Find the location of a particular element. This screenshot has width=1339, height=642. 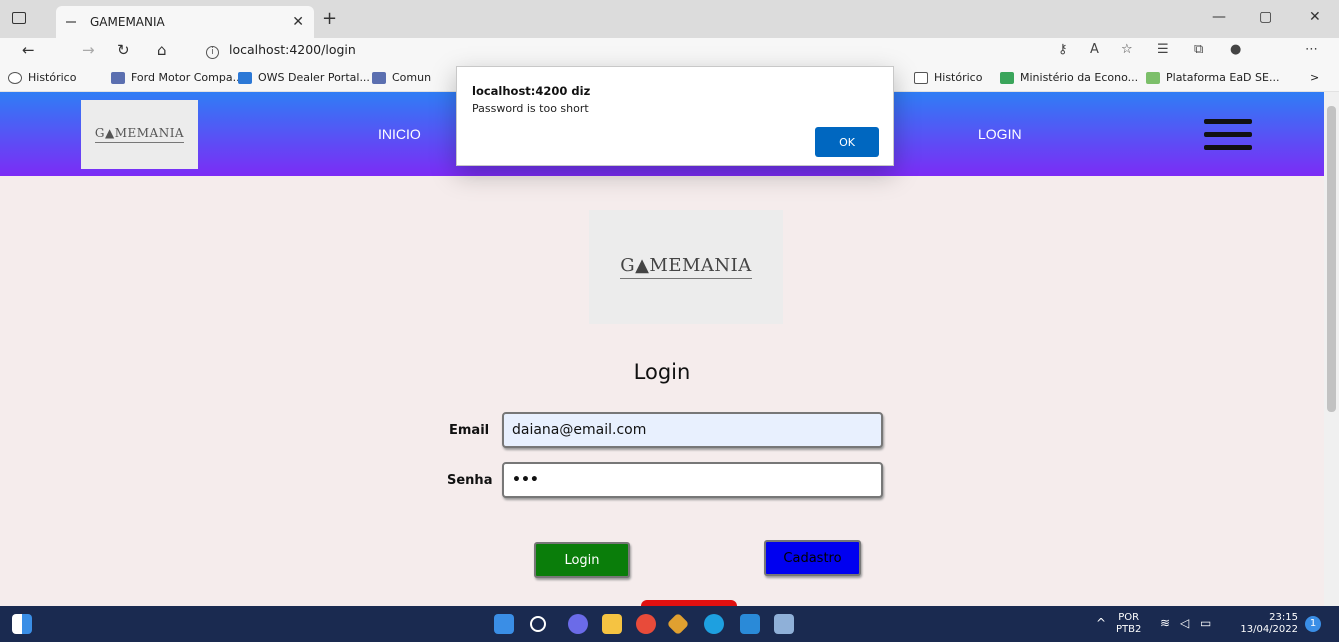

cadastro-button: Cadastro is located at coordinates (812, 558).